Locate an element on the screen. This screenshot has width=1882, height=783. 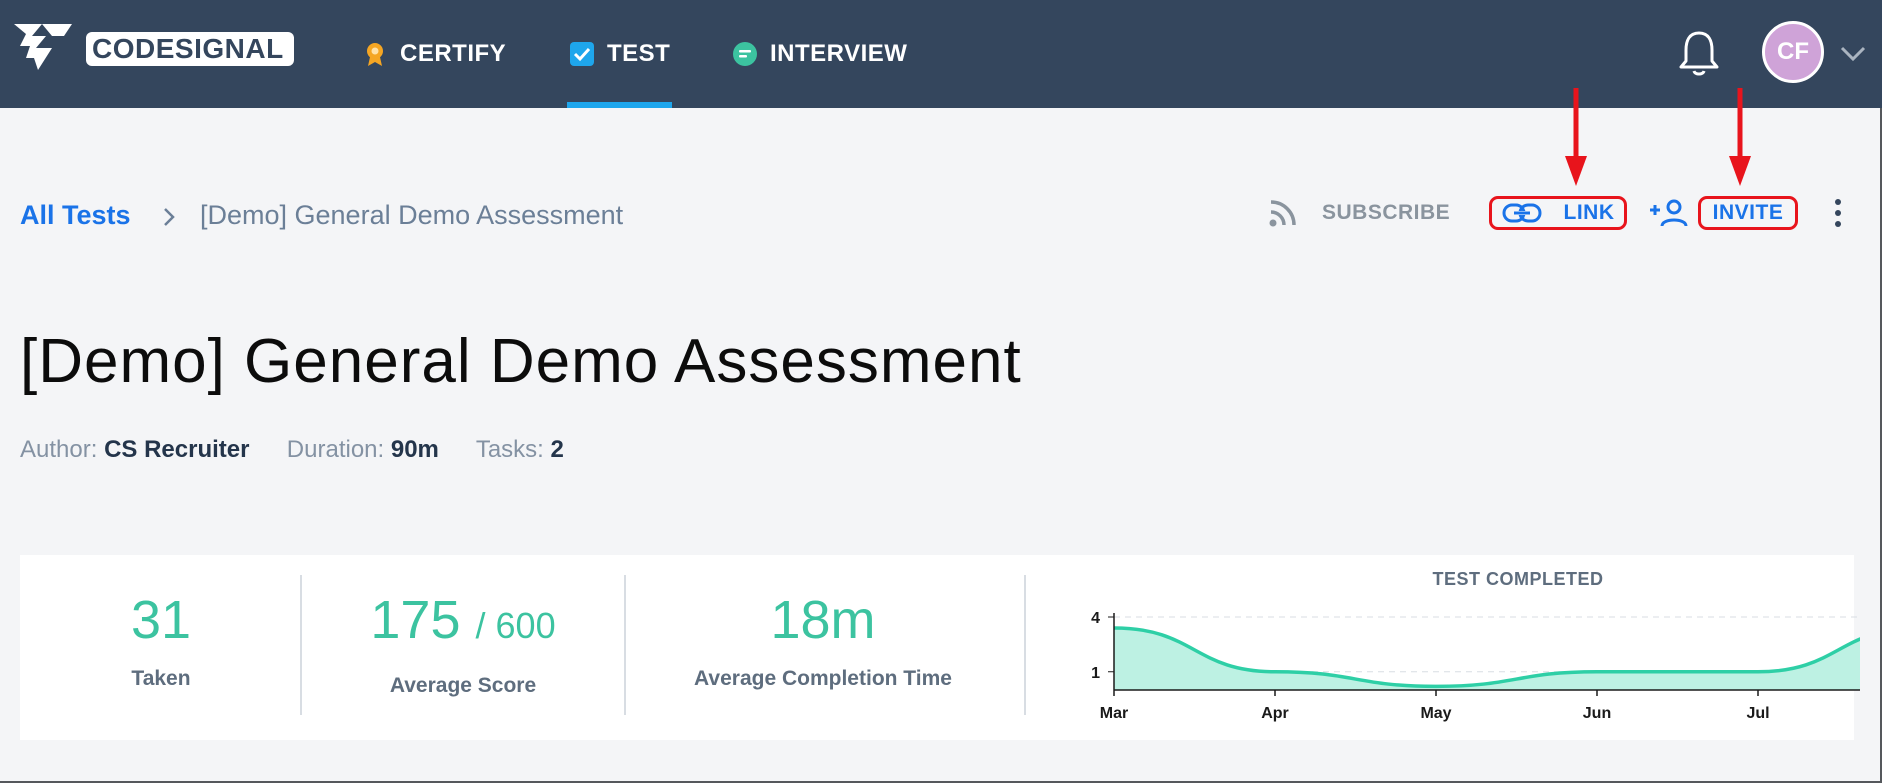
user-avatar: CF is located at coordinates (1793, 52).